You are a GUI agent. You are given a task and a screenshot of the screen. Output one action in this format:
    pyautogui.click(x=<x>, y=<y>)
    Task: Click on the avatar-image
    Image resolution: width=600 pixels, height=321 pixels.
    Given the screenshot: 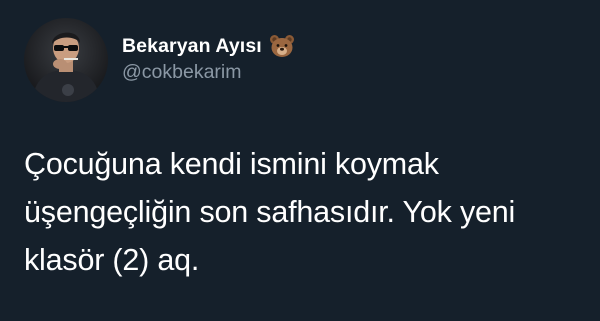 What is the action you would take?
    pyautogui.click(x=66, y=60)
    